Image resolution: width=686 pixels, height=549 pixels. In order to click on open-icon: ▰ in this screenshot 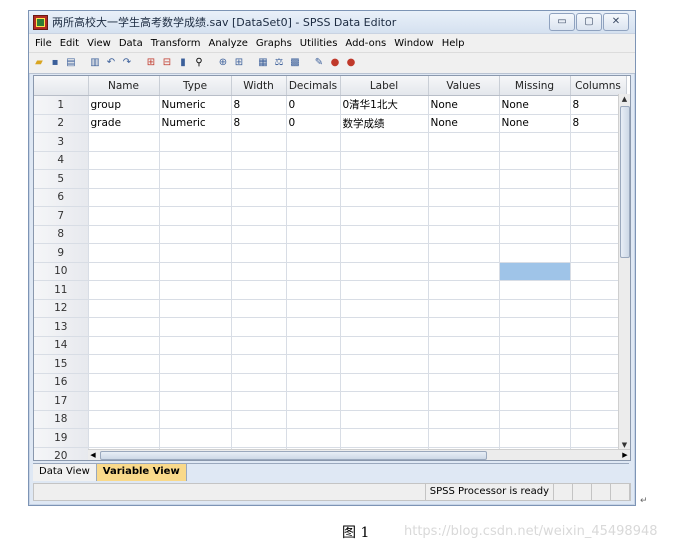, I will do `click(39, 63)`.